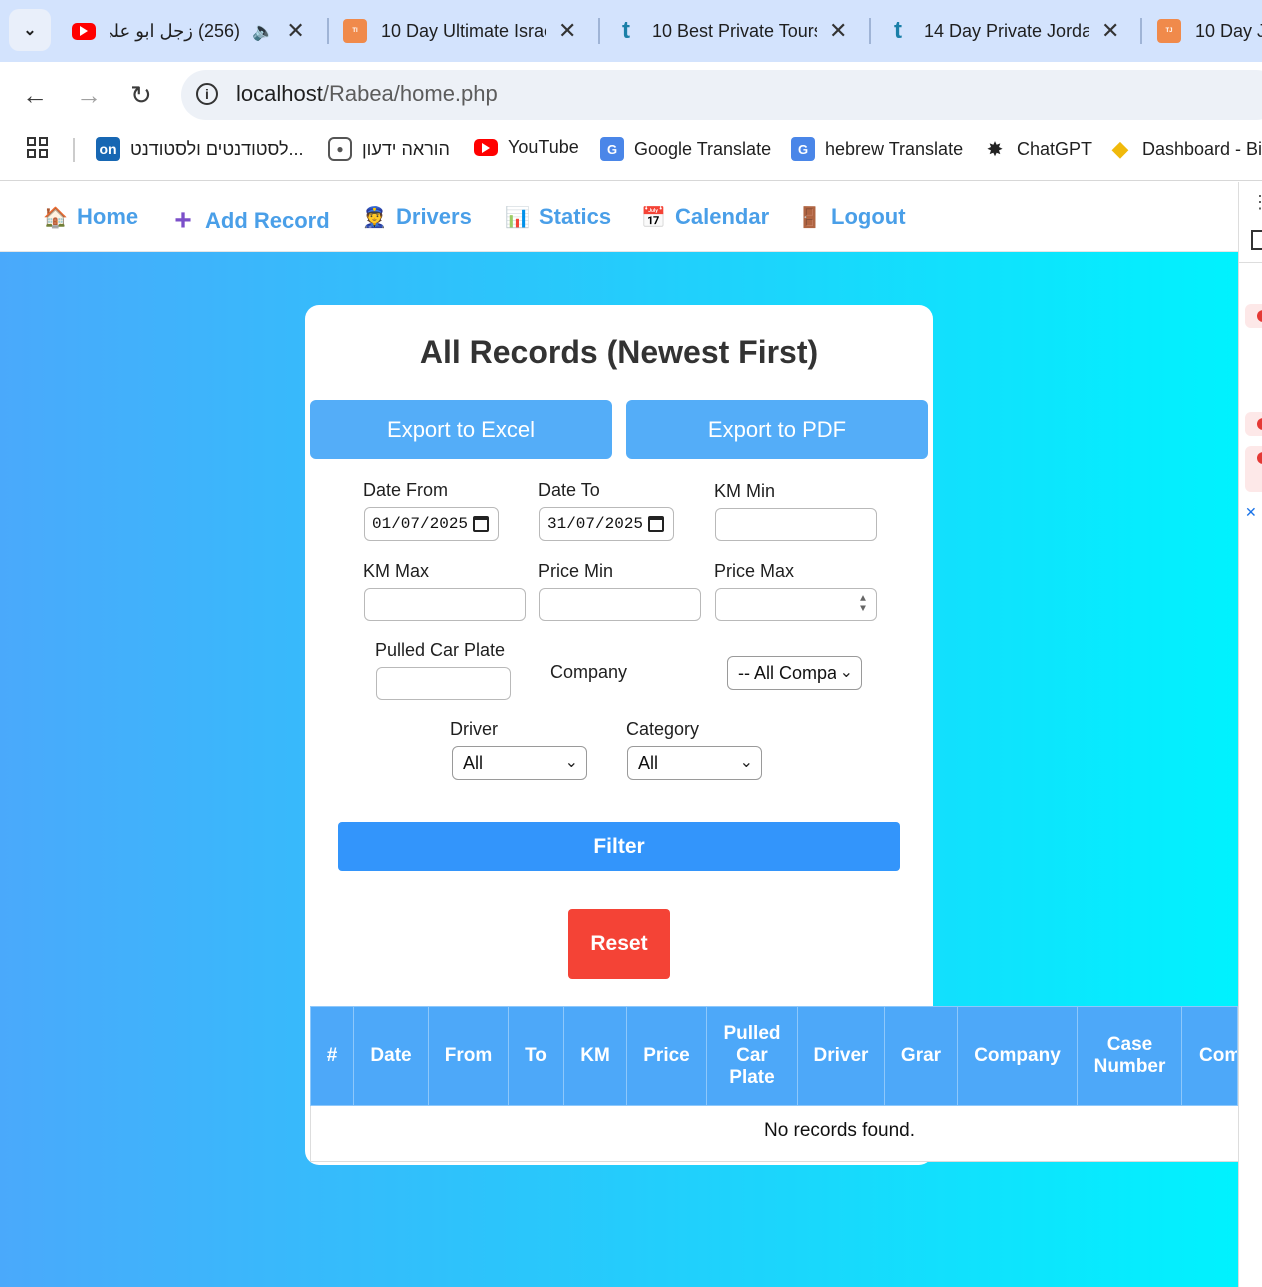 The image size is (1262, 1287). Describe the element at coordinates (1256, 202) in the screenshot. I see `panel-icon: ⋮` at that location.